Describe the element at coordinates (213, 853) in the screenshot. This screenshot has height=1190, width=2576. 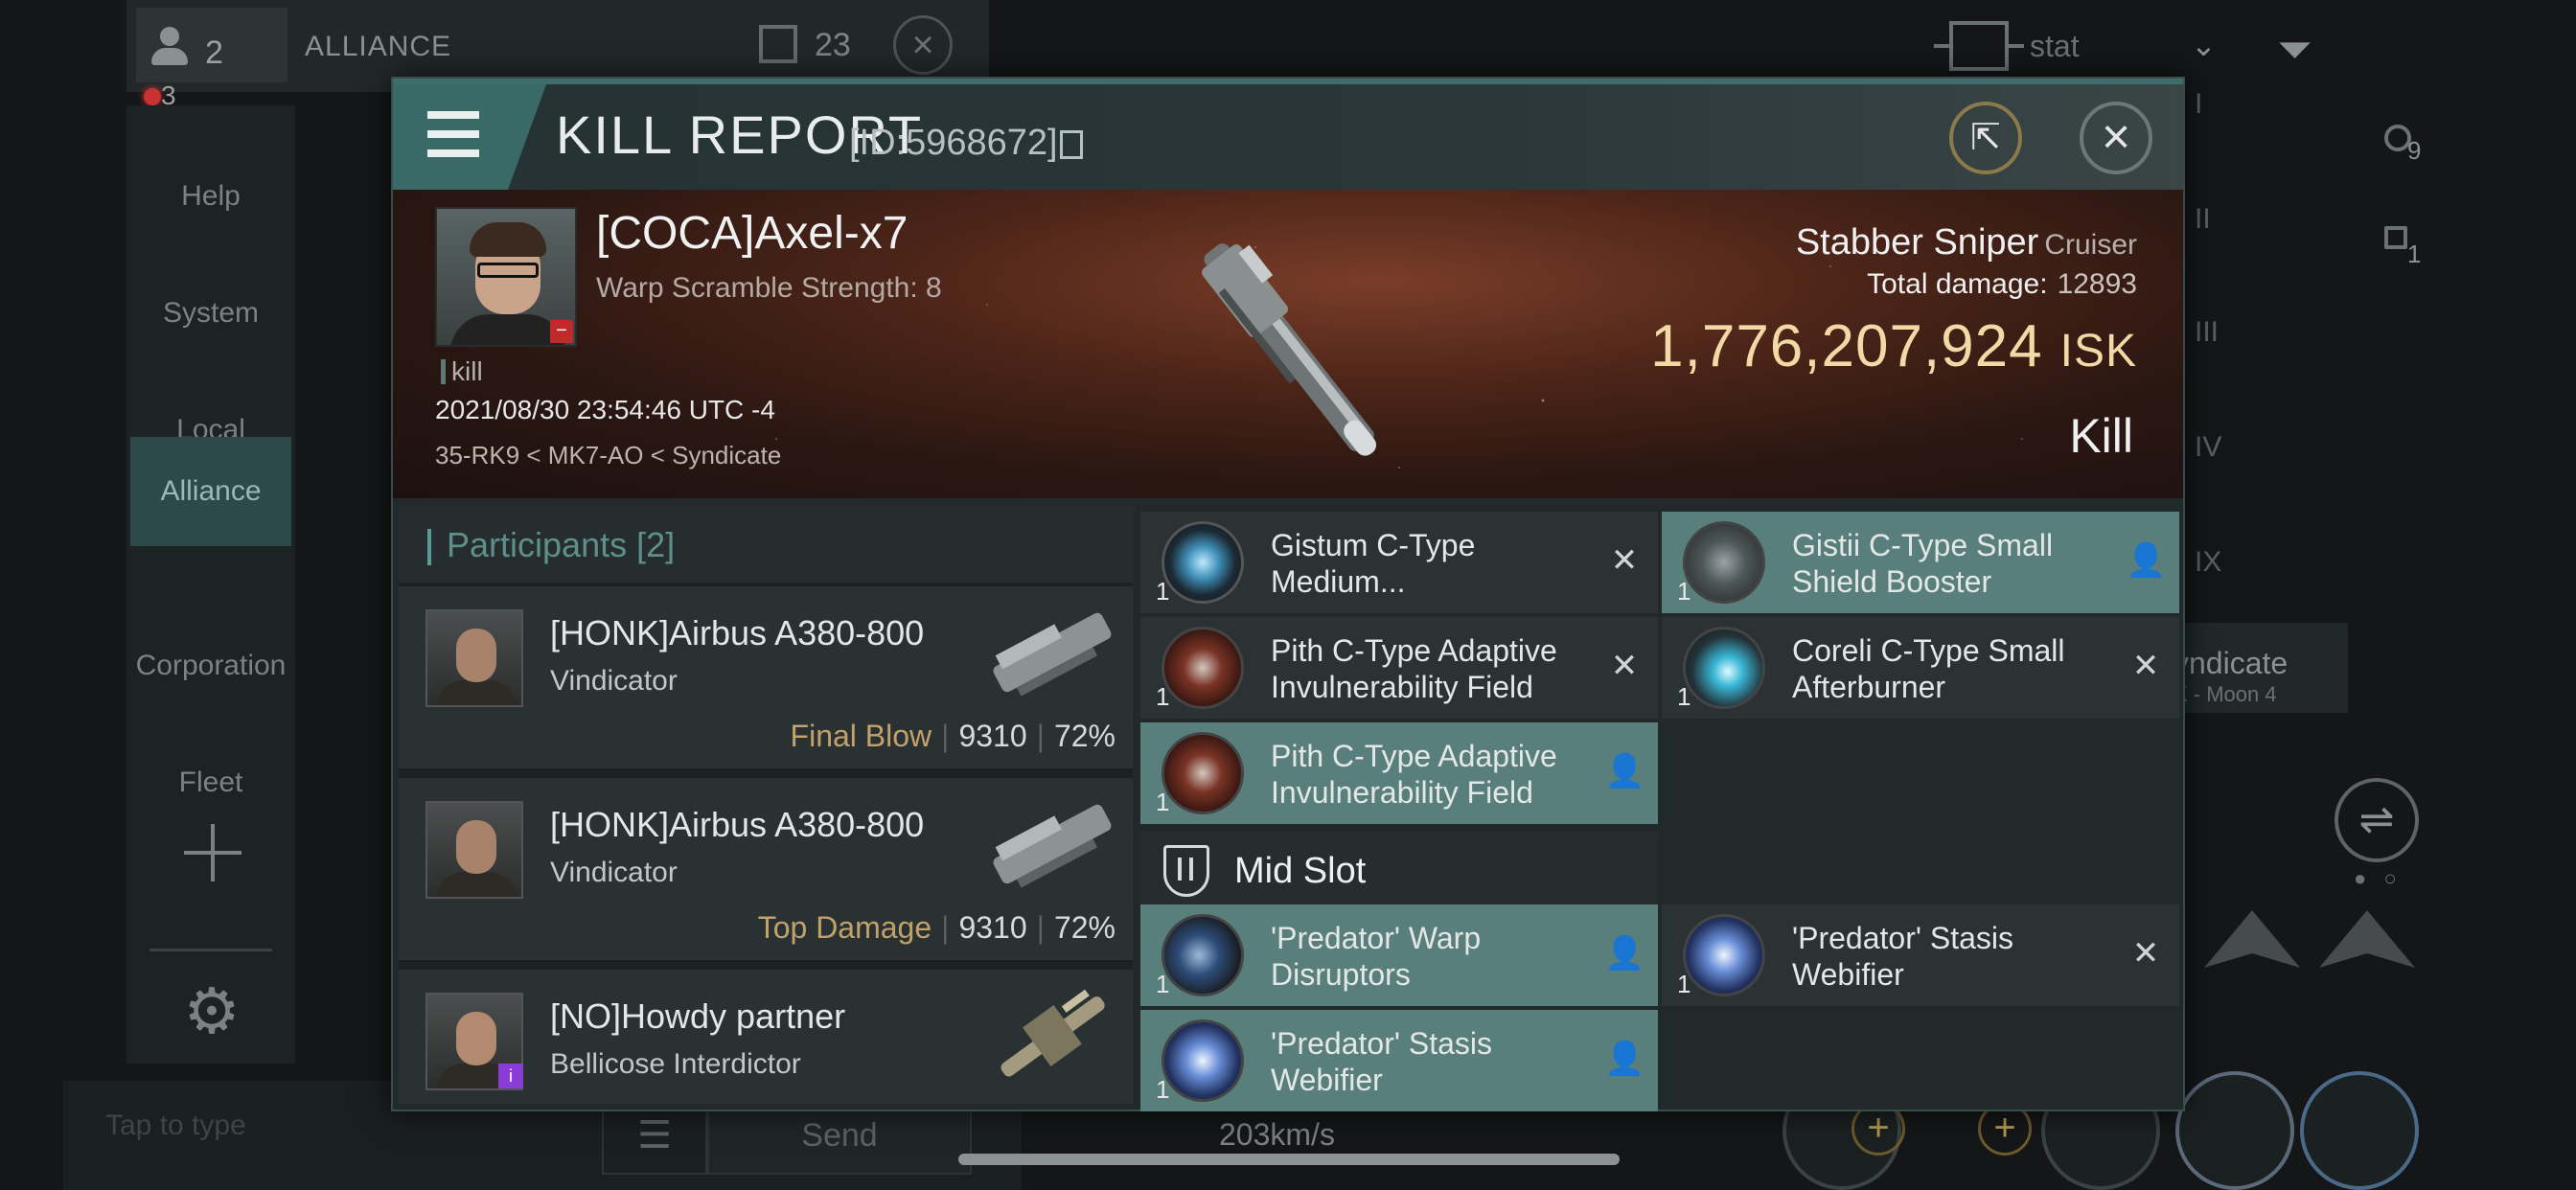
I see `add-channel-icon` at that location.